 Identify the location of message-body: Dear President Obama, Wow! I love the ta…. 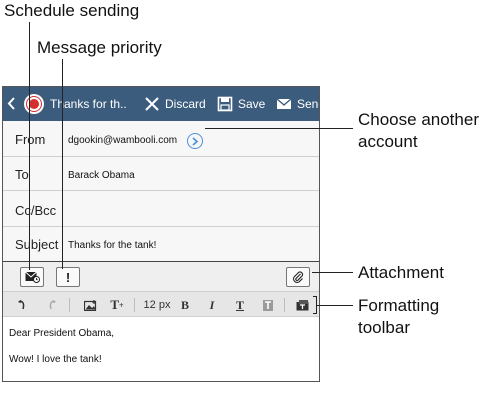
(161, 349).